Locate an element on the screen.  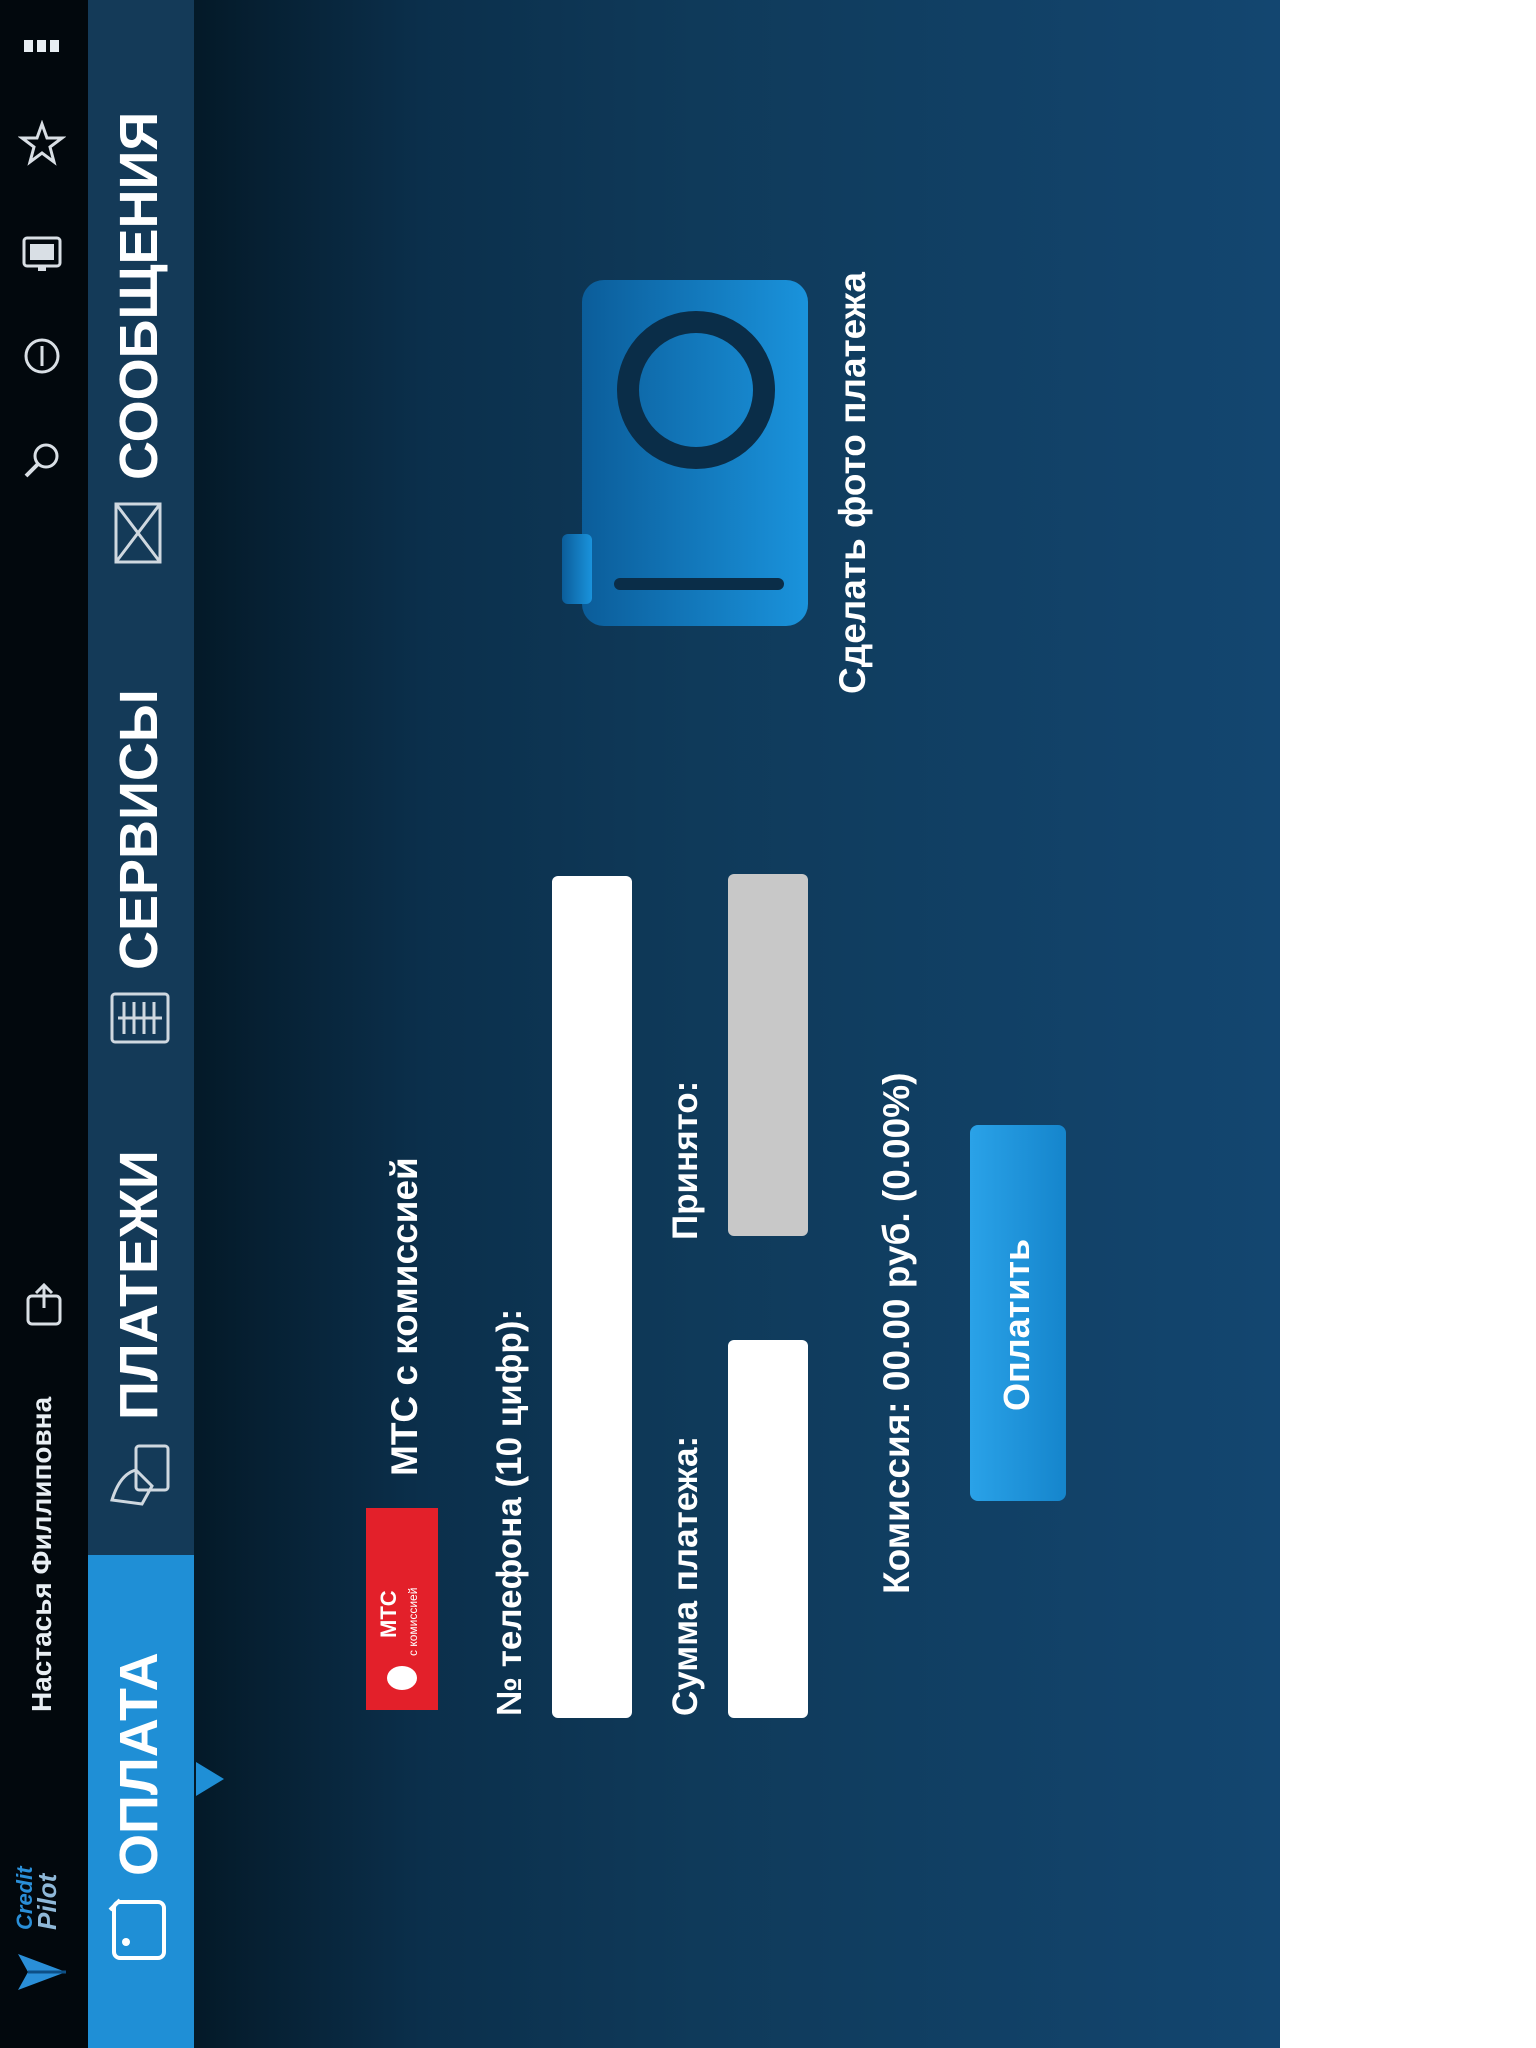
status-bar is located at coordinates (44, 1024).